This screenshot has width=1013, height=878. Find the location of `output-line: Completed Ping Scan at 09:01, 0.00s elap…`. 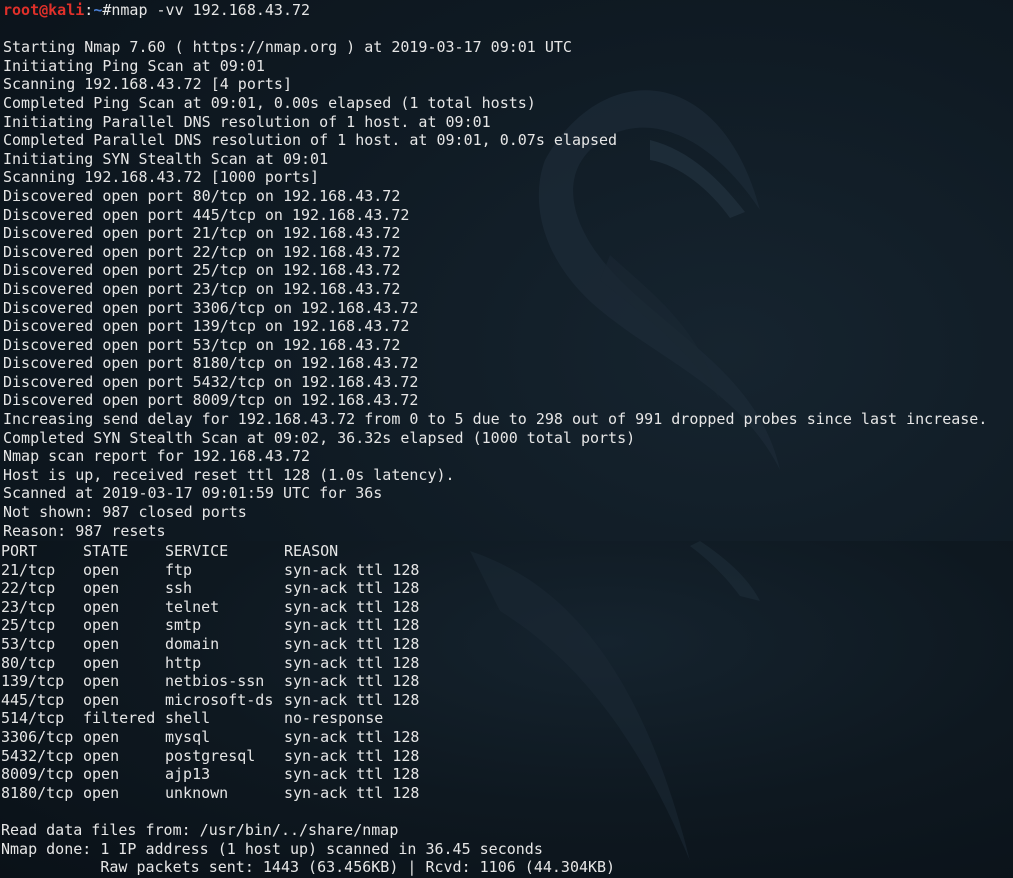

output-line: Completed Ping Scan at 09:01, 0.00s elap… is located at coordinates (269, 102).